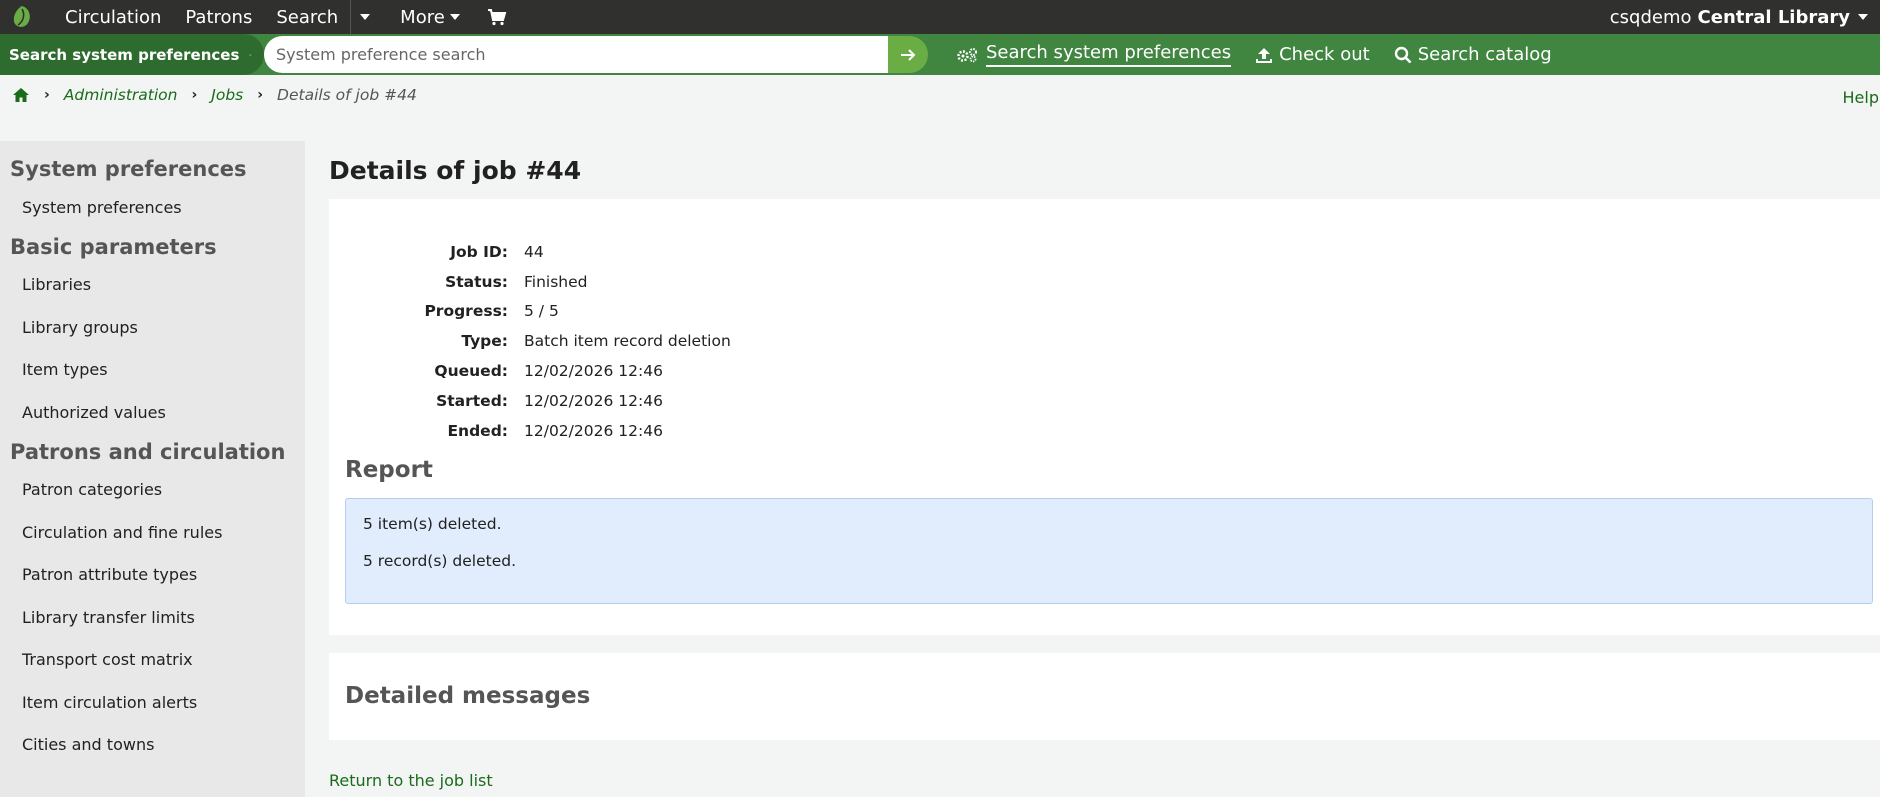 This screenshot has height=797, width=1880. What do you see at coordinates (479, 251) in the screenshot?
I see `detail-label: Job ID:` at bounding box center [479, 251].